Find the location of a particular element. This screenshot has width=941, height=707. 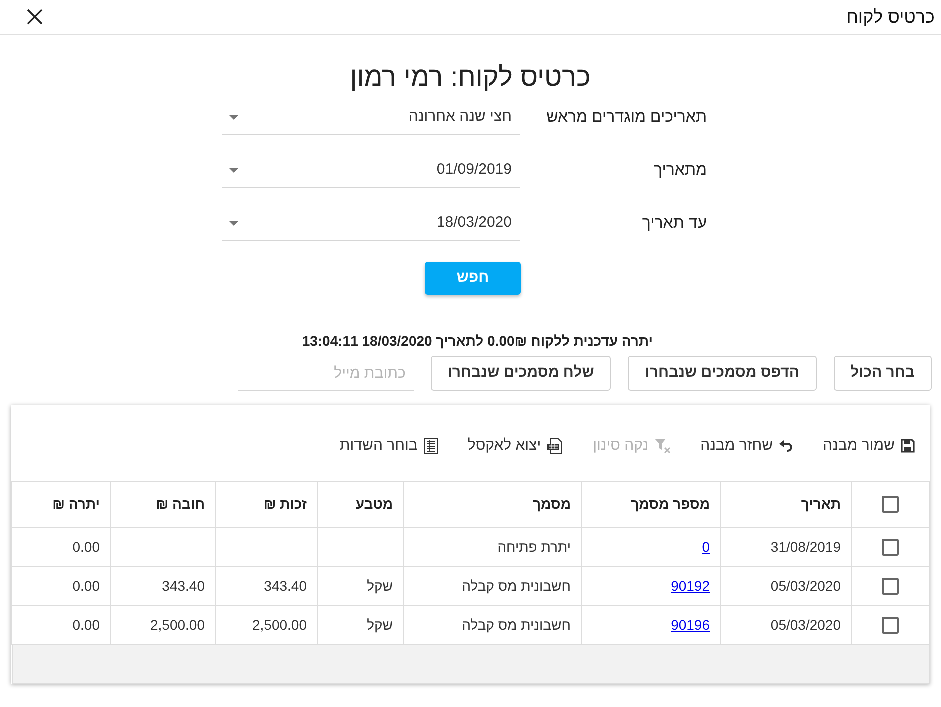

print-selected-button: הדפס מסמכים שנבחרו is located at coordinates (722, 373).